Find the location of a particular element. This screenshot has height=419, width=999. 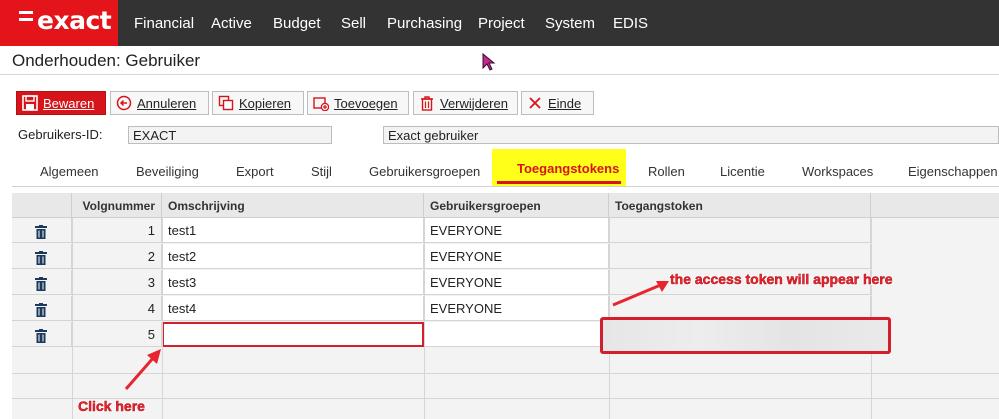

grid-header-omschrijving: Omschrijving is located at coordinates (293, 205).